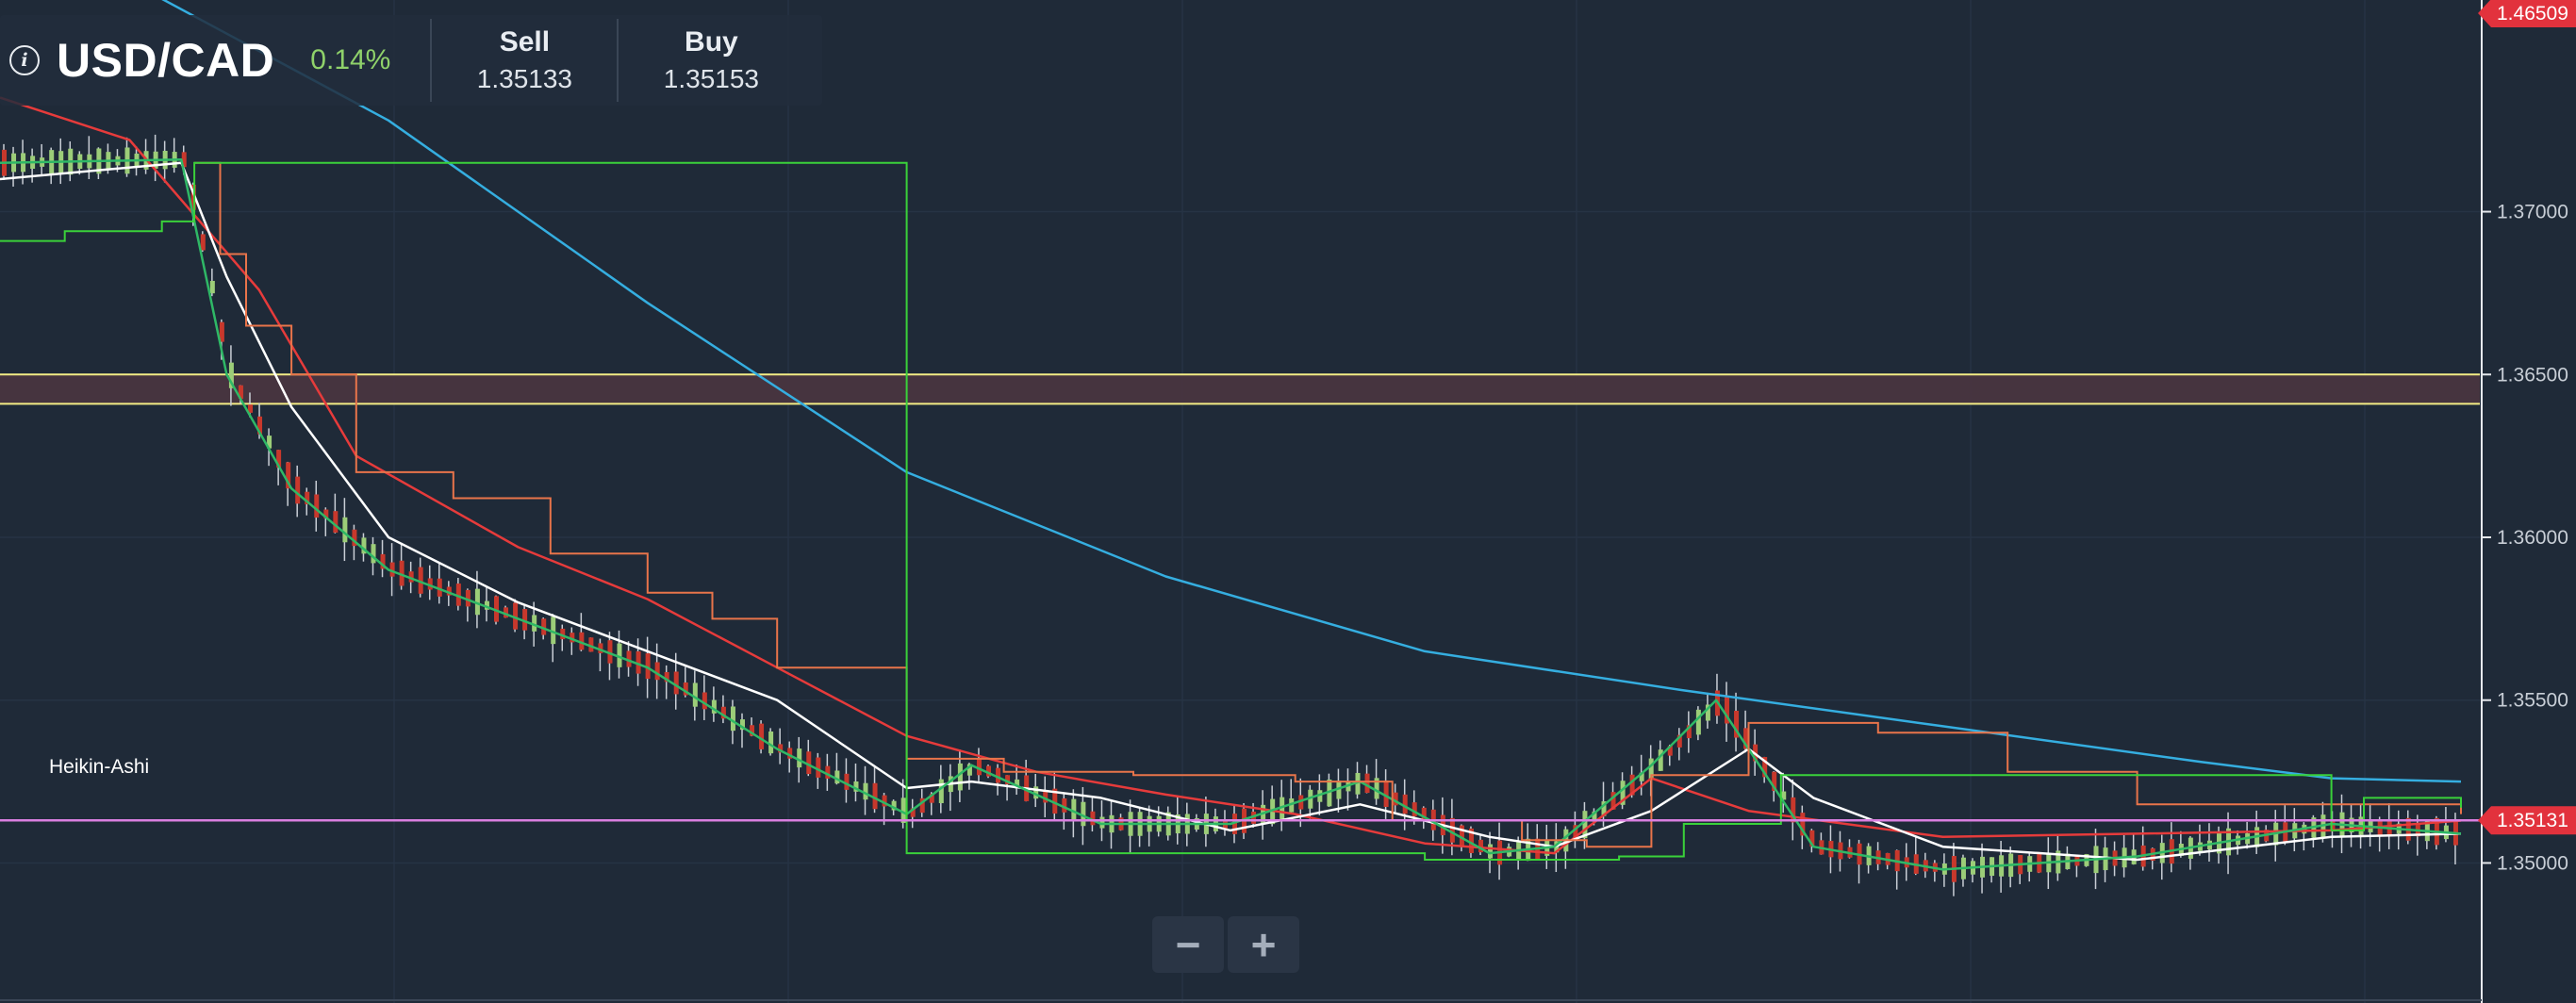  I want to click on sell-label: Sell, so click(525, 42).